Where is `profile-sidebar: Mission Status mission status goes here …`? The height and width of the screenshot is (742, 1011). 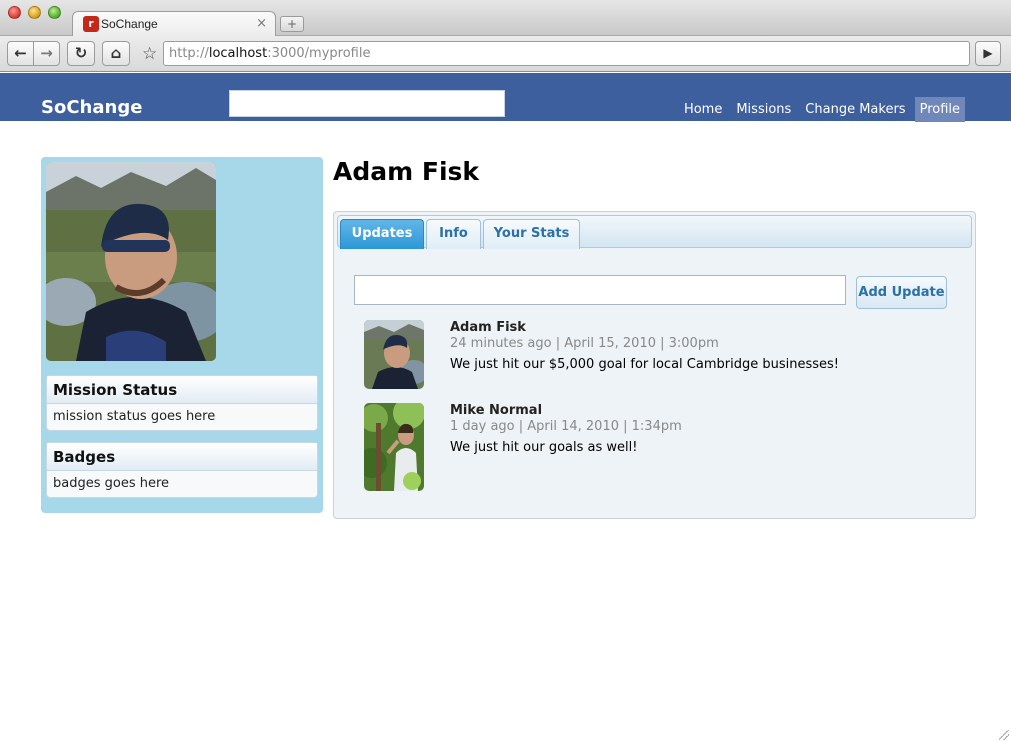 profile-sidebar: Mission Status mission status goes here … is located at coordinates (182, 335).